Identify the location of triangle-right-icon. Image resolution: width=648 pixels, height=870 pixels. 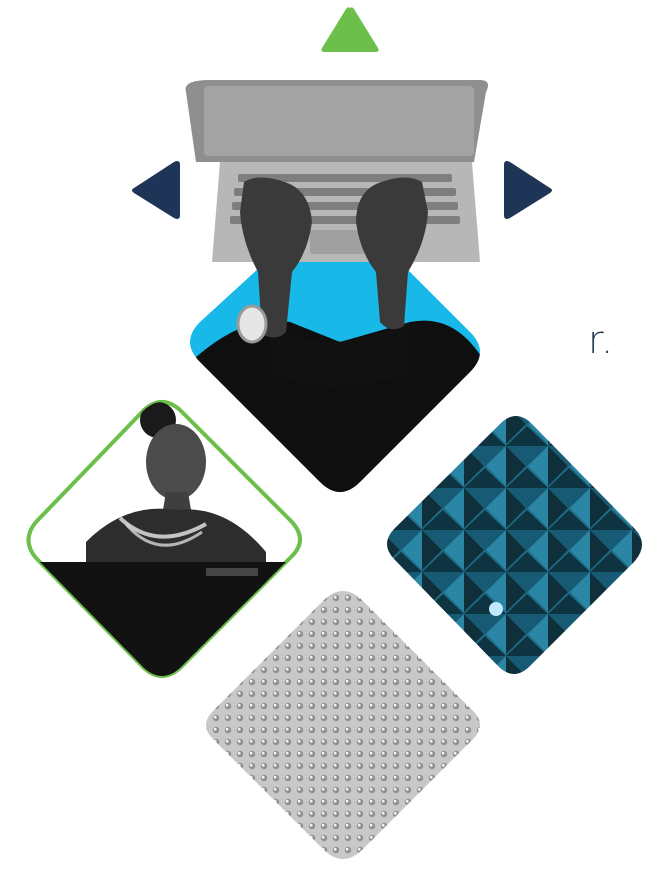
(528, 190).